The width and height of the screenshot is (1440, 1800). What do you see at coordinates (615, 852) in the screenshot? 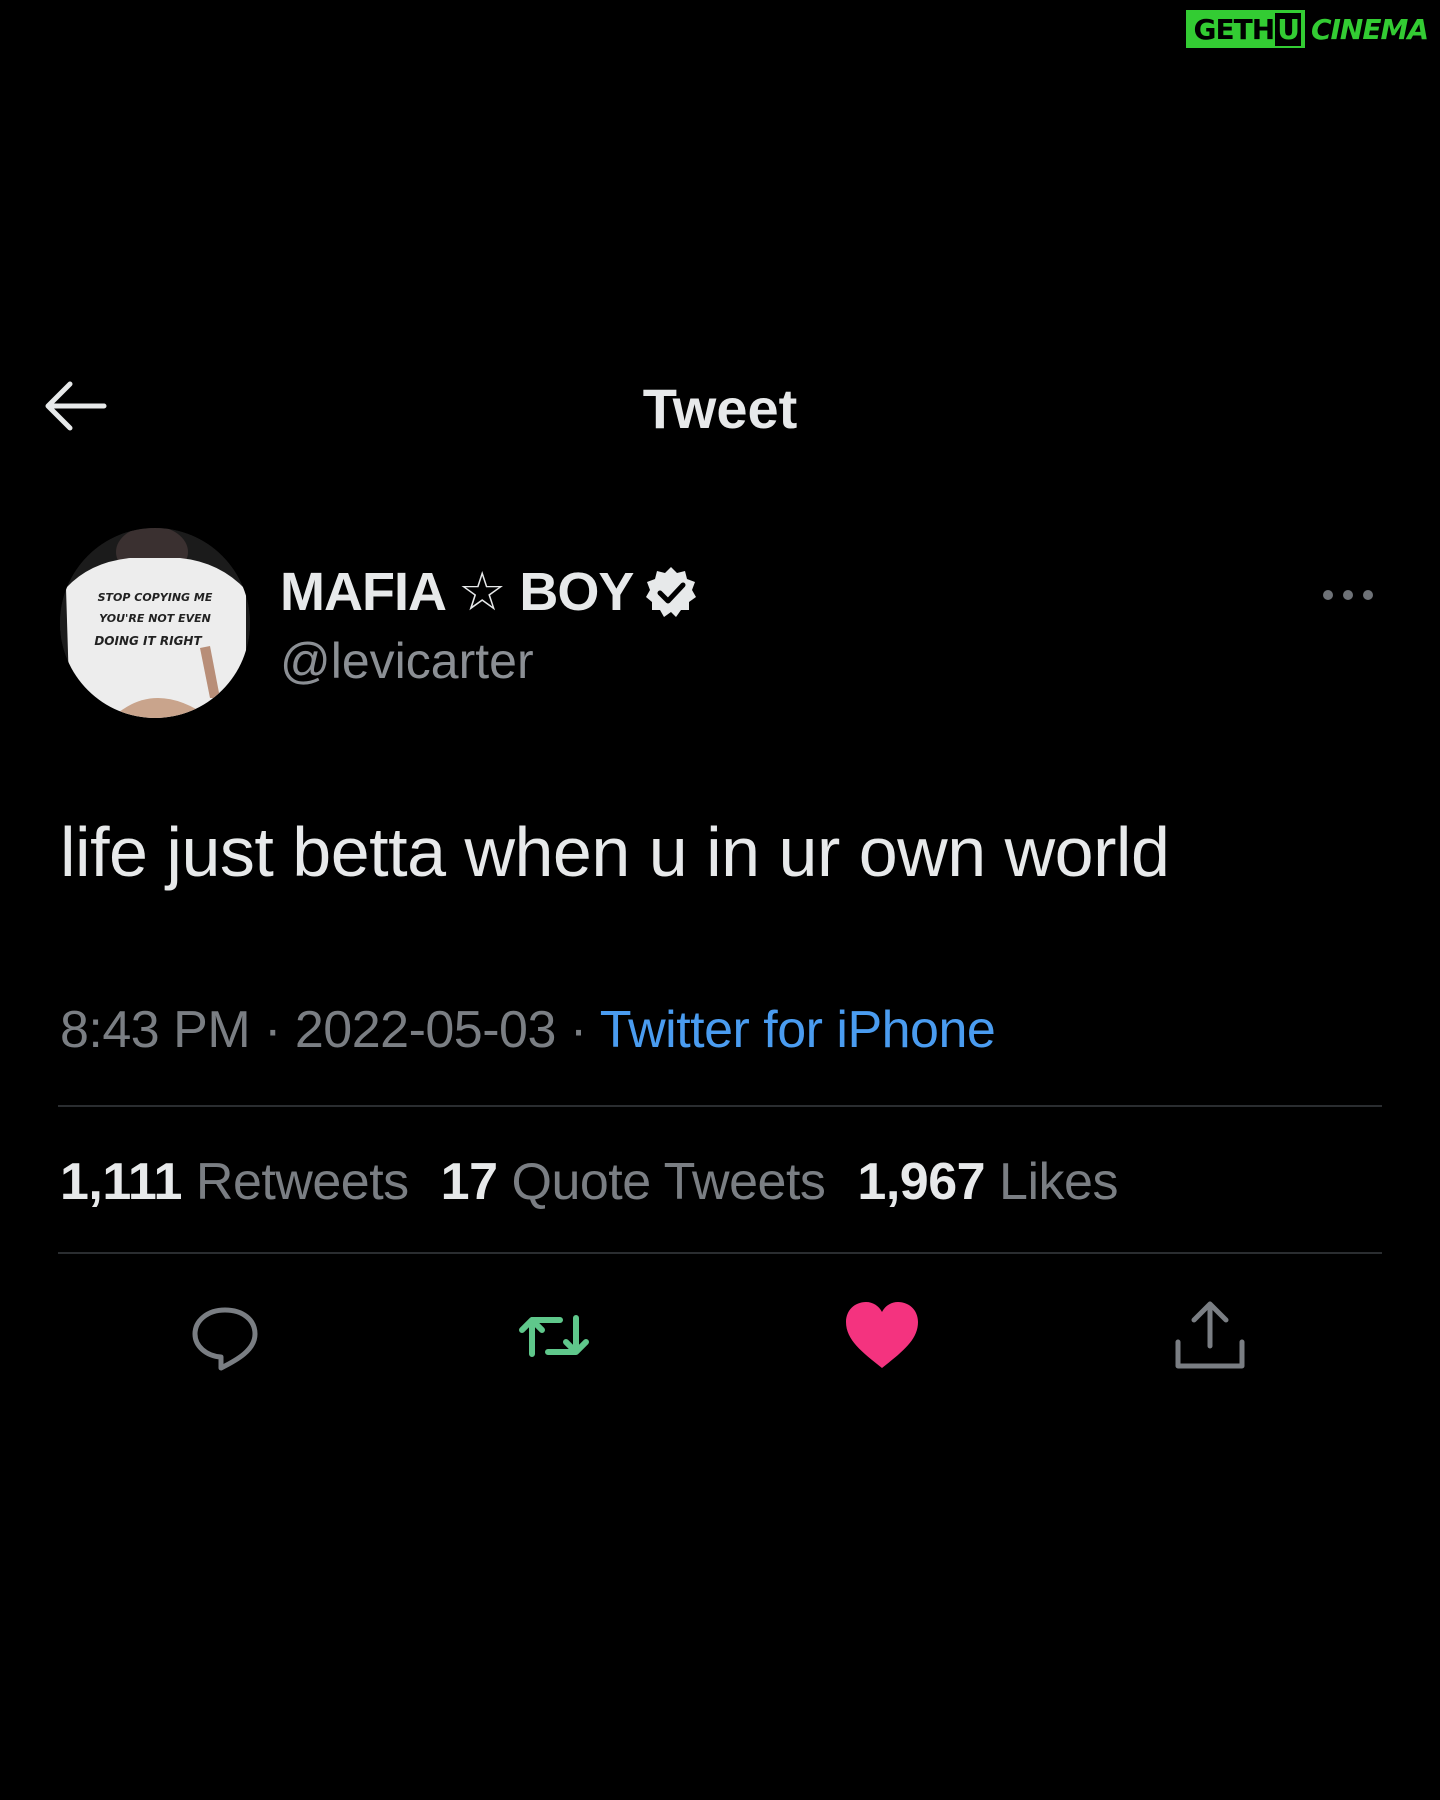
I see `tweet-text: life just betta when u in ur own world` at bounding box center [615, 852].